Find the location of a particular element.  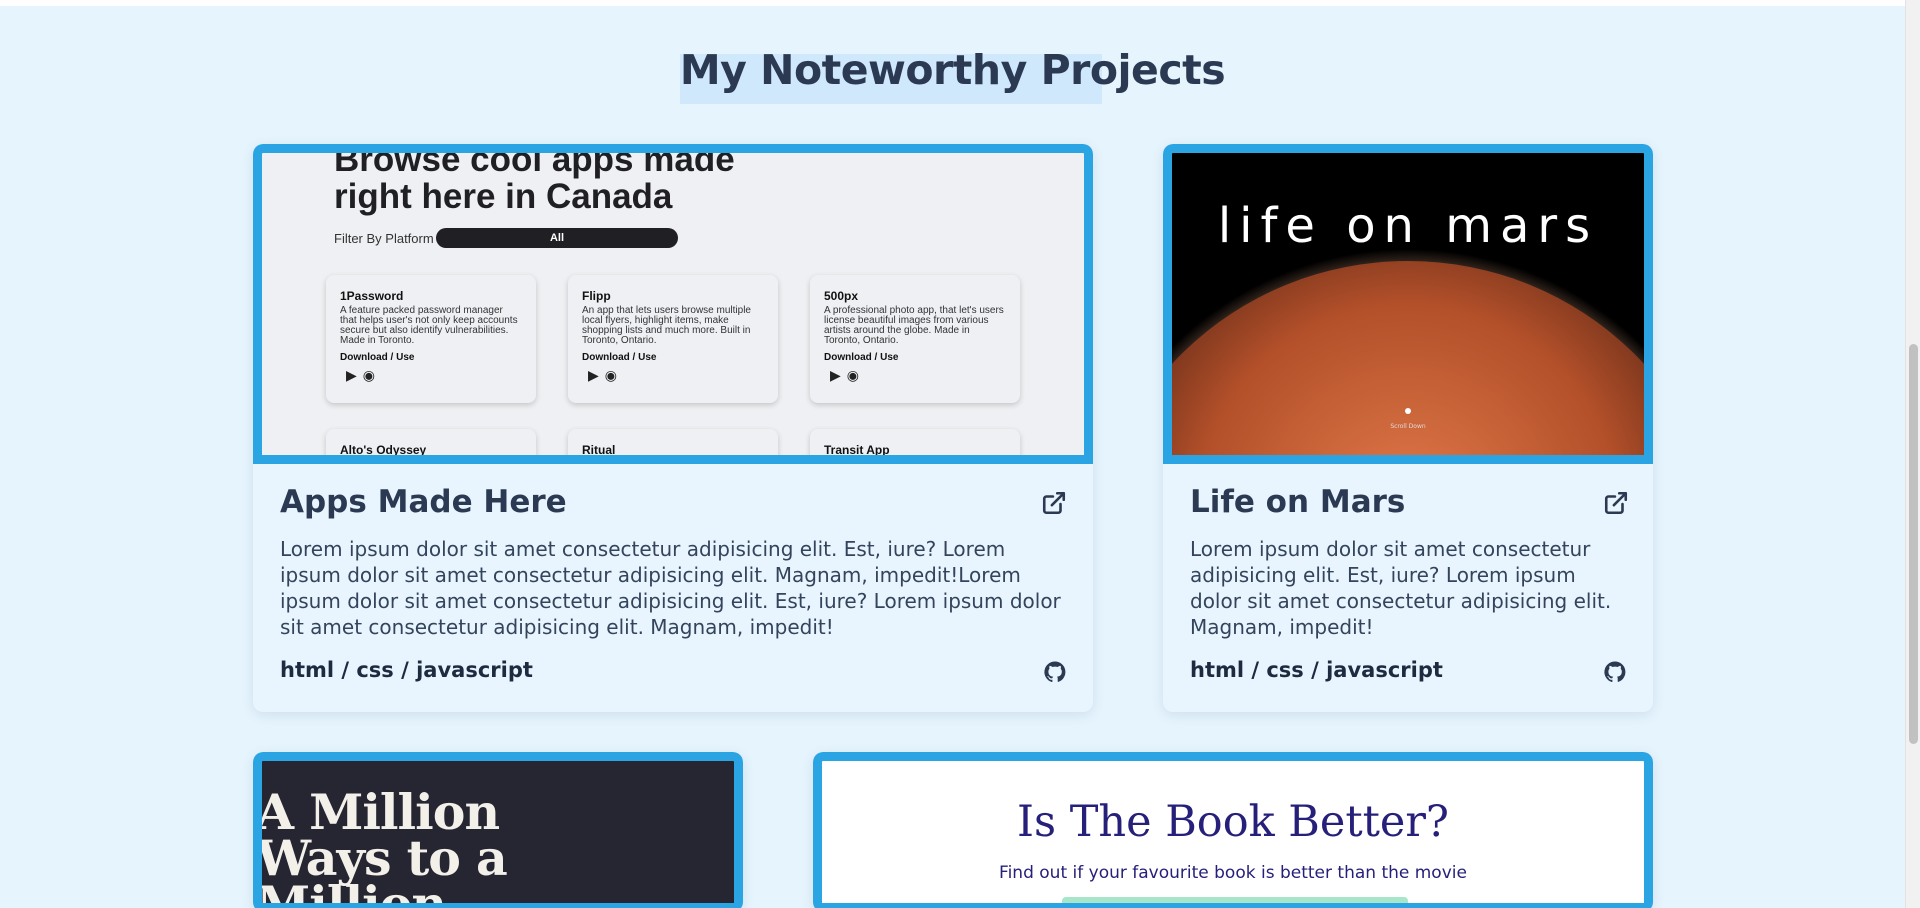

screenshot-heading: A Million Ways to a Million is located at coordinates (382, 845).